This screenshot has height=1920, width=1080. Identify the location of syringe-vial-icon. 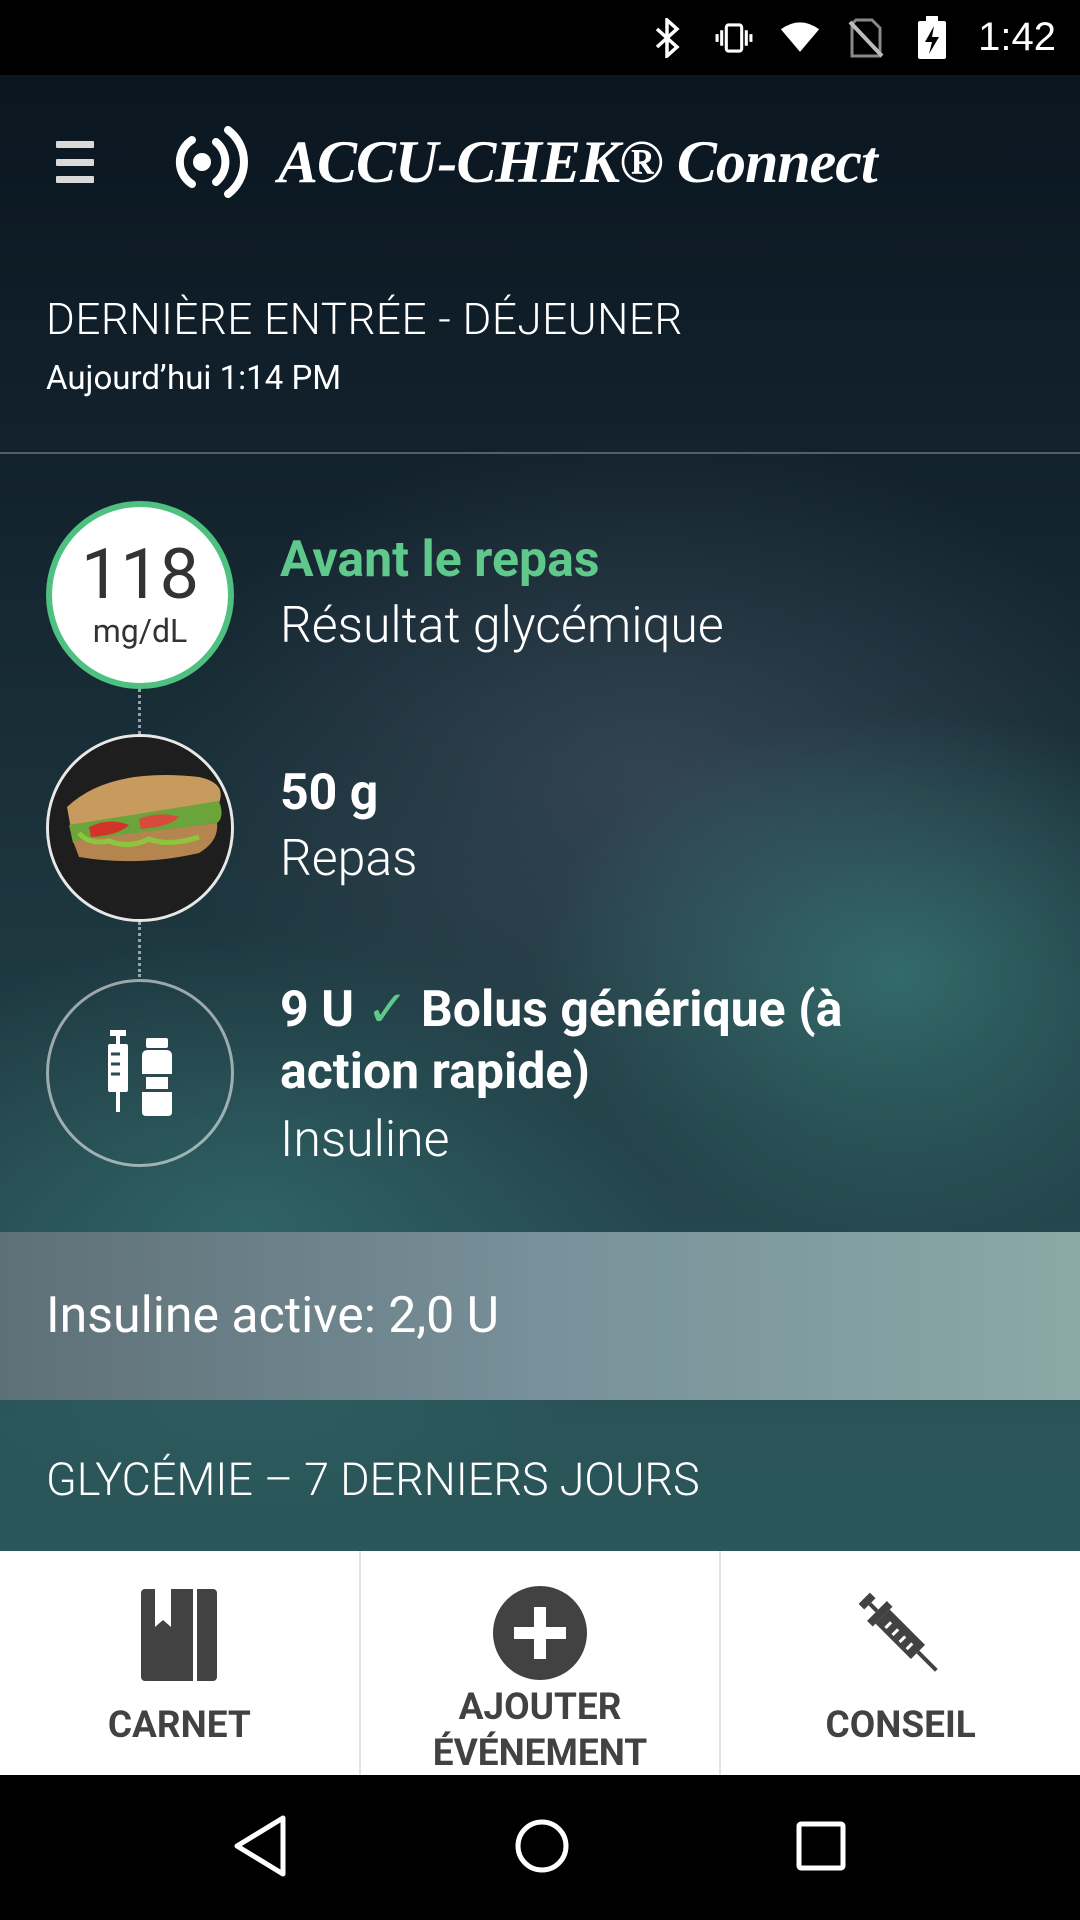
(140, 1073).